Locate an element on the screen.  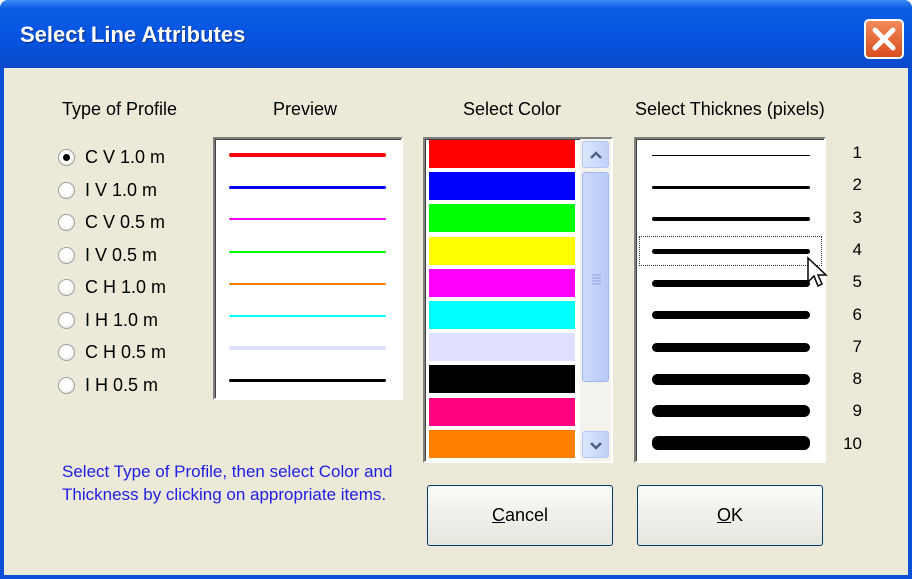
chevron-up-icon is located at coordinates (596, 155).